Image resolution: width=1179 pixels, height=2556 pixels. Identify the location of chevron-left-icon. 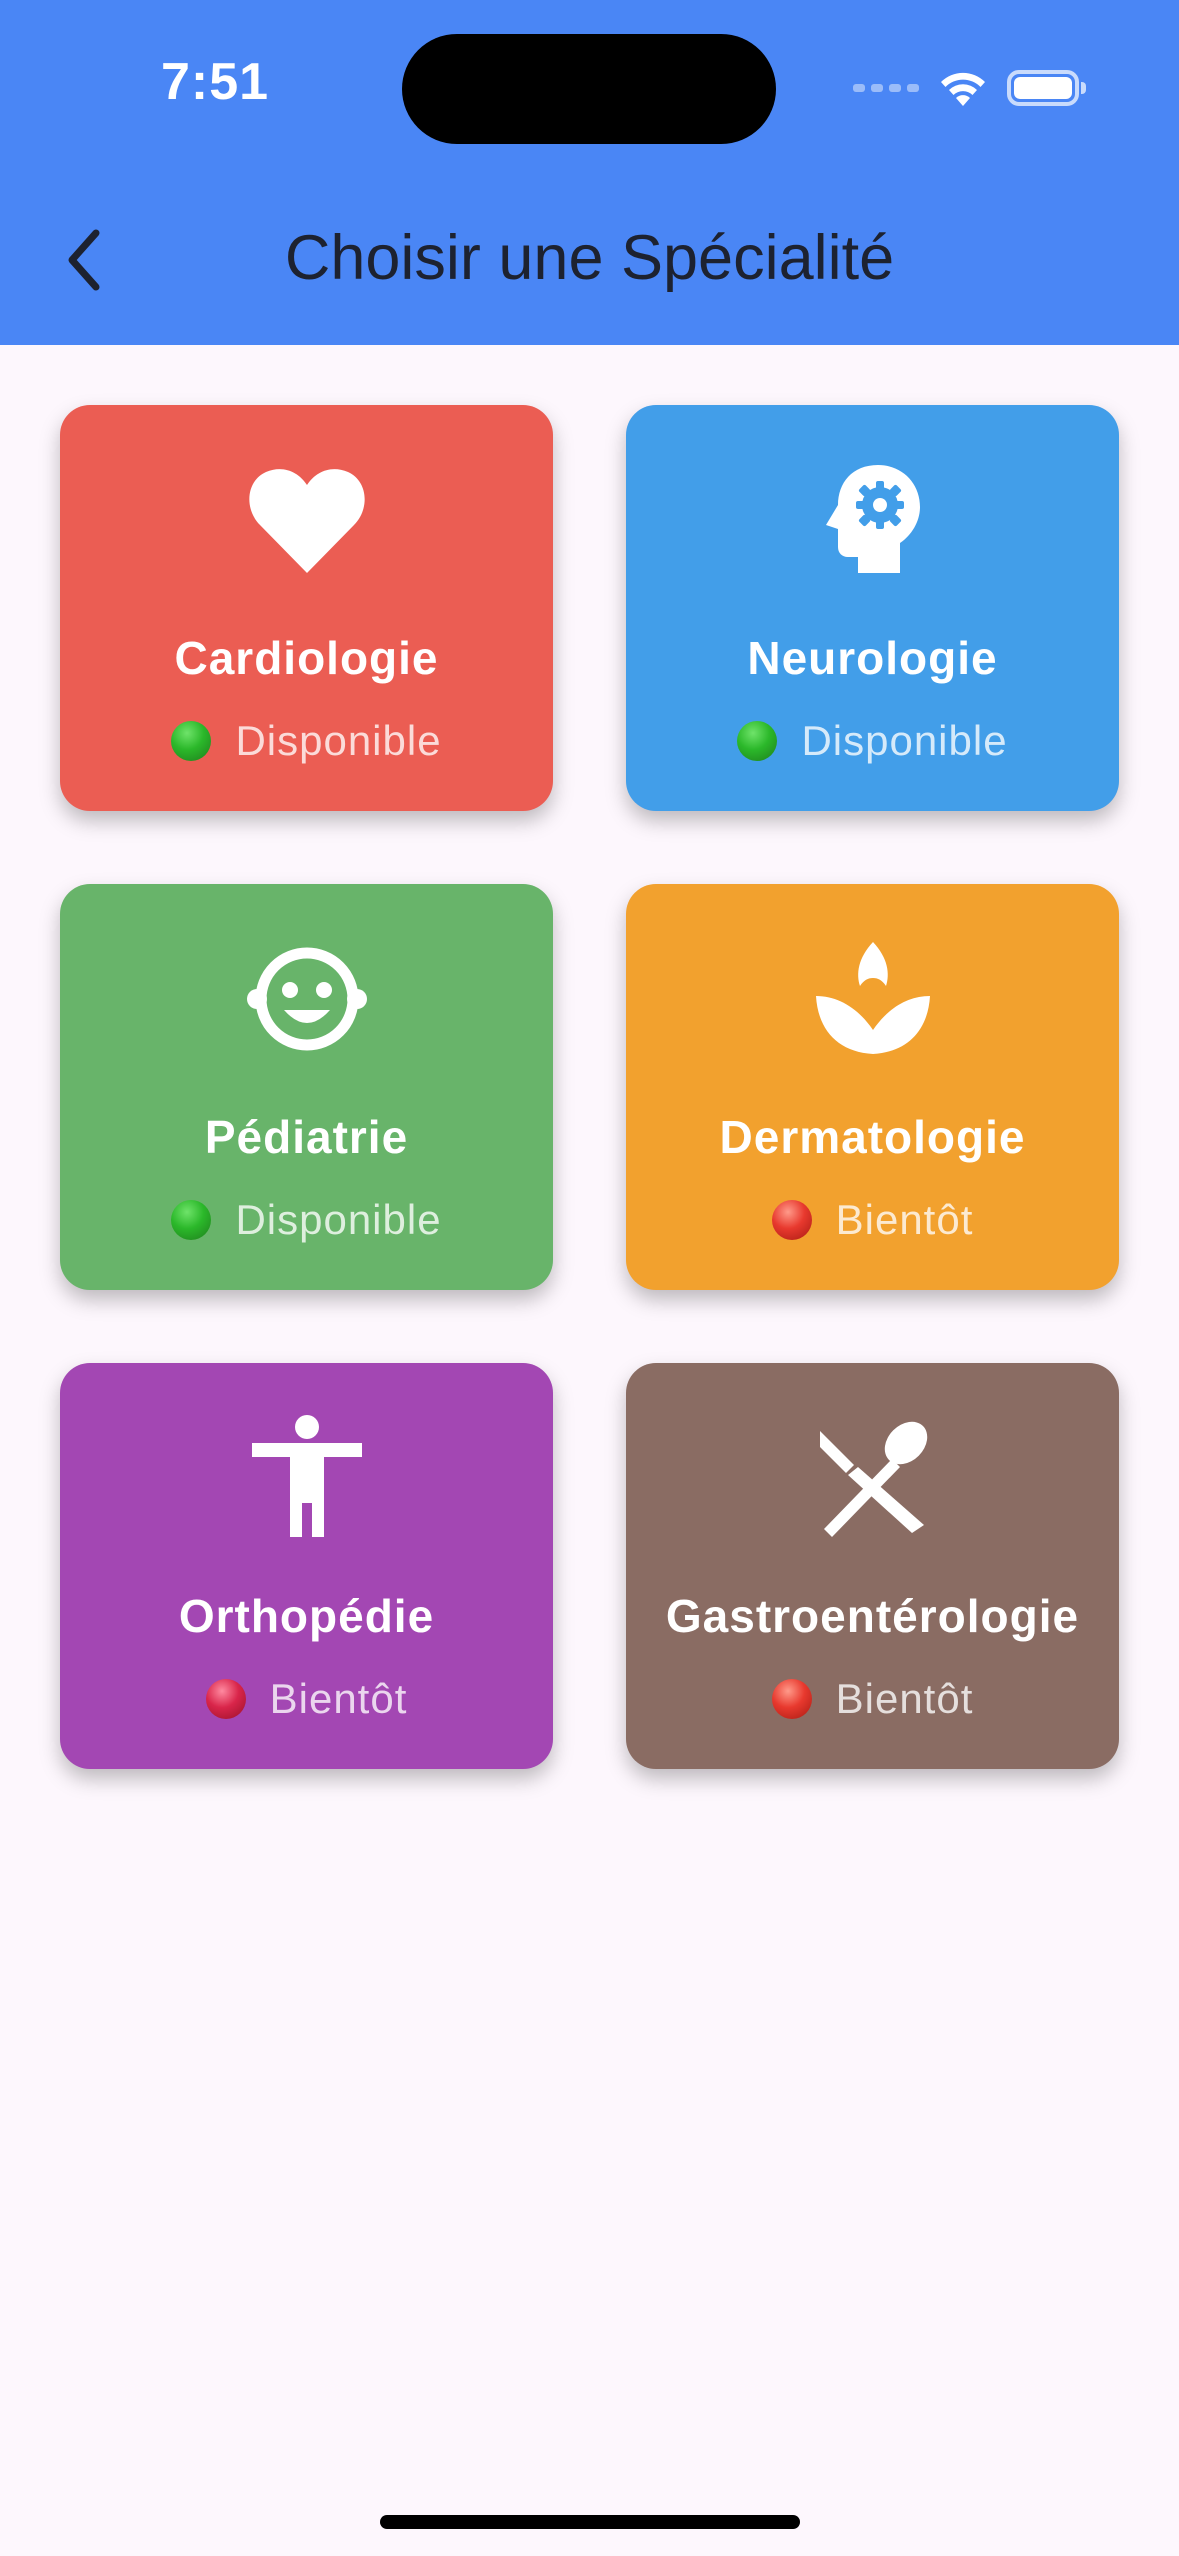
(84, 260).